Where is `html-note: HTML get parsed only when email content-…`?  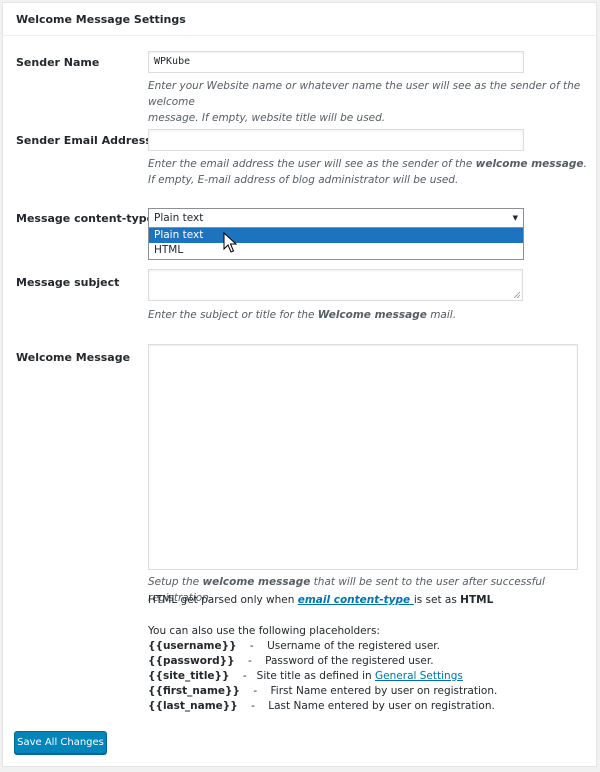
html-note: HTML get parsed only when email content-… is located at coordinates (320, 600).